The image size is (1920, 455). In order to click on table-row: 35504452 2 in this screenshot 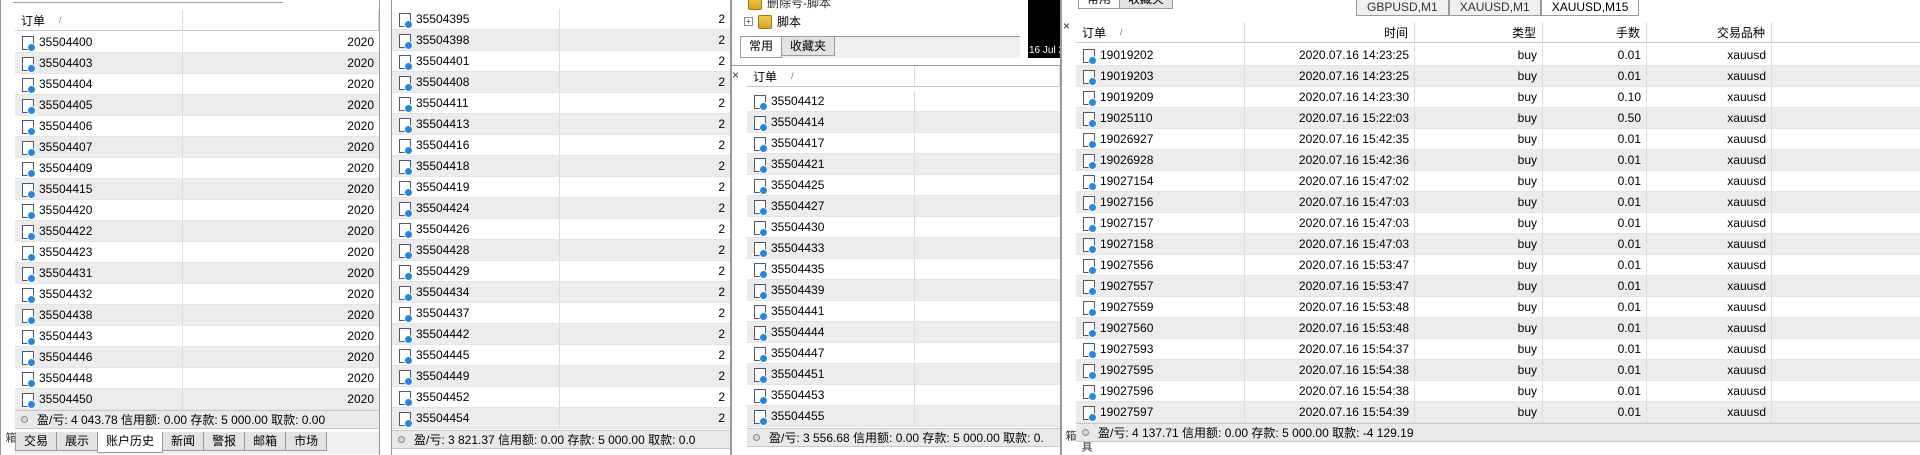, I will do `click(561, 397)`.